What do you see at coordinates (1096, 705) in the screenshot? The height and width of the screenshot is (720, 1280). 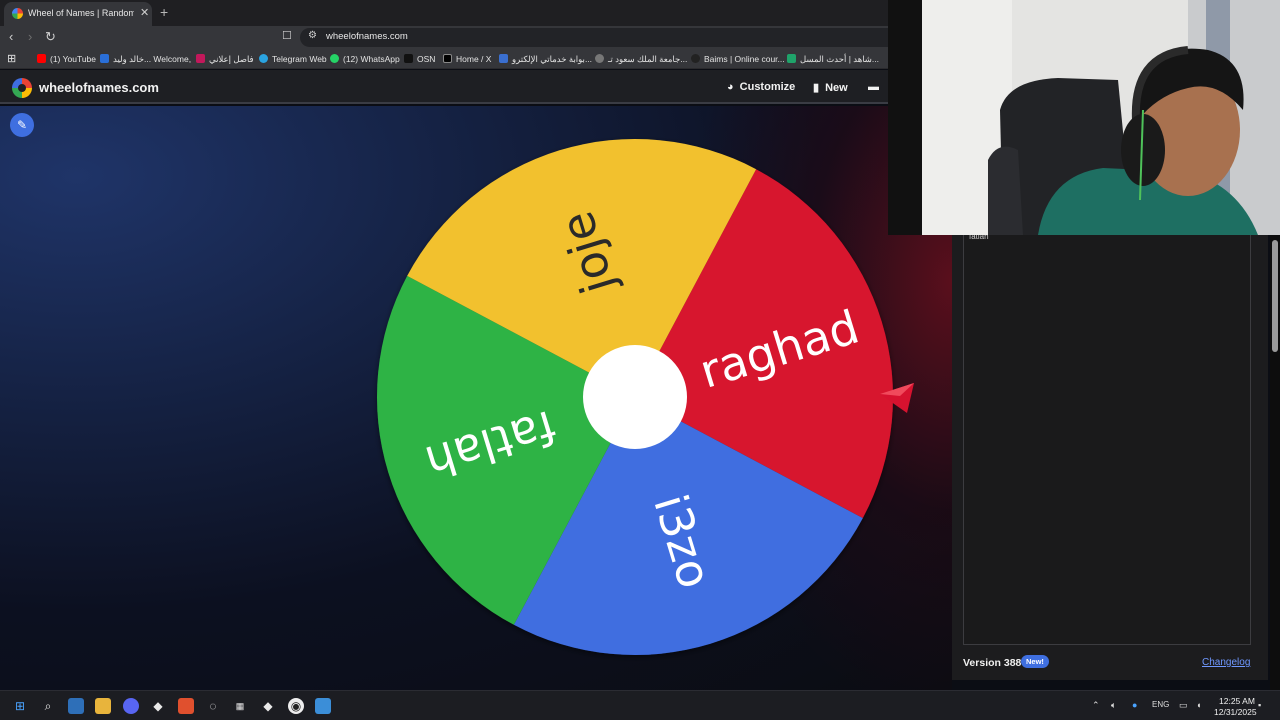 I see `chevron-up-icon: ⌃` at bounding box center [1096, 705].